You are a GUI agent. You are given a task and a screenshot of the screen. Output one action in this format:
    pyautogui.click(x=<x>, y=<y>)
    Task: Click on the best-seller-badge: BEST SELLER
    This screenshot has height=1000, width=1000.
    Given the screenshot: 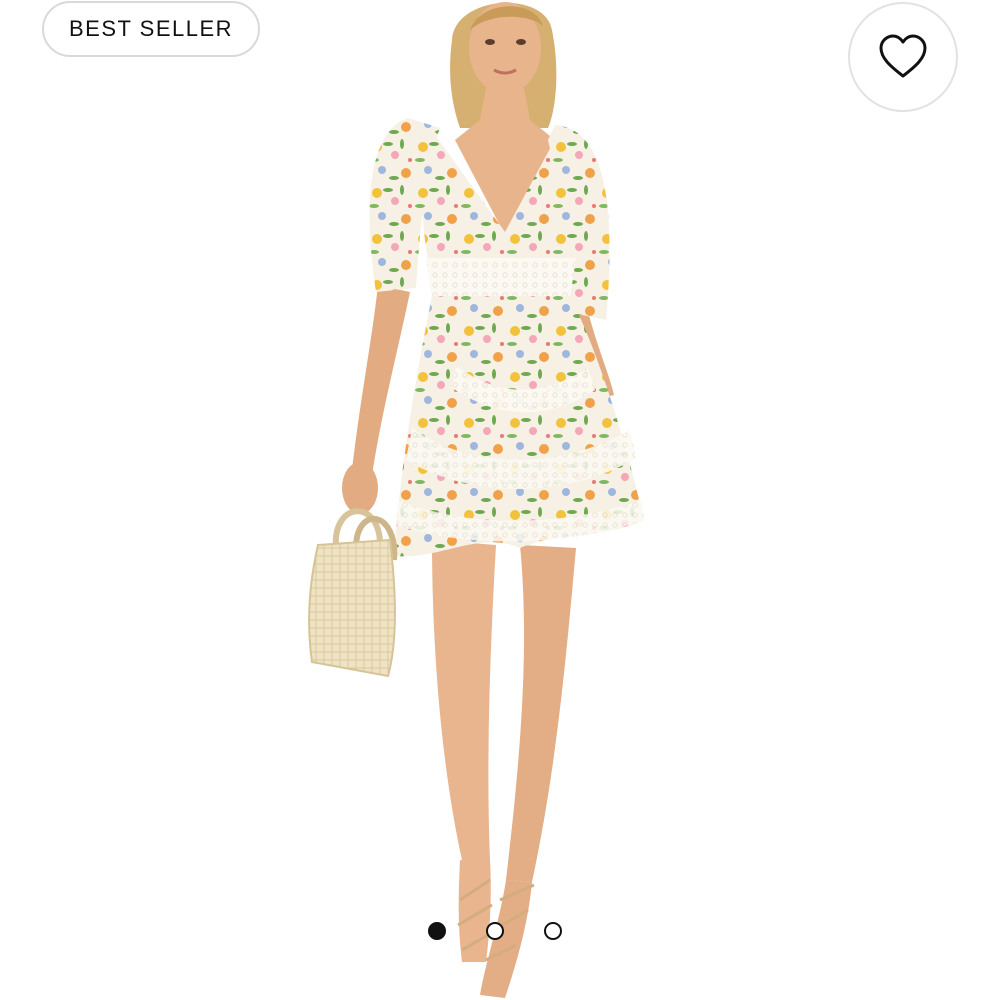 What is the action you would take?
    pyautogui.click(x=151, y=29)
    